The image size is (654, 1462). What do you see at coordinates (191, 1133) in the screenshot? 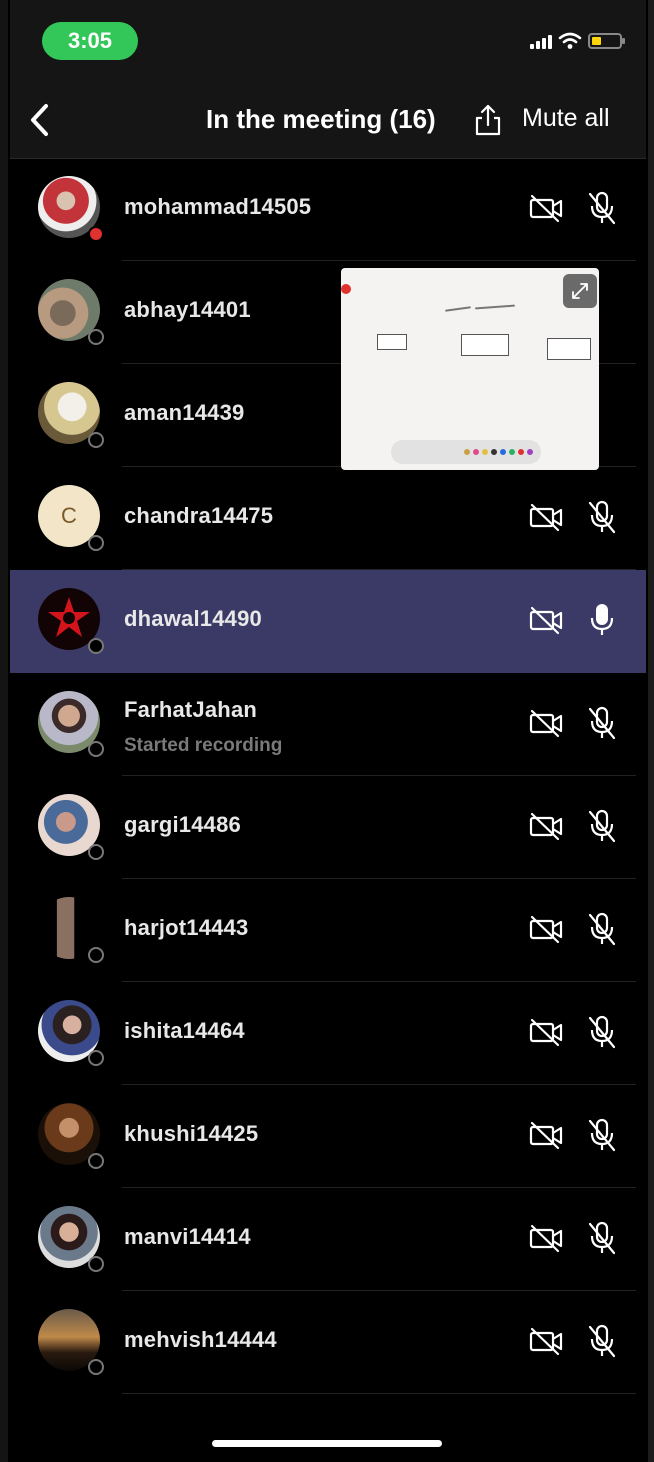
I see `participant-name: khushi14425` at bounding box center [191, 1133].